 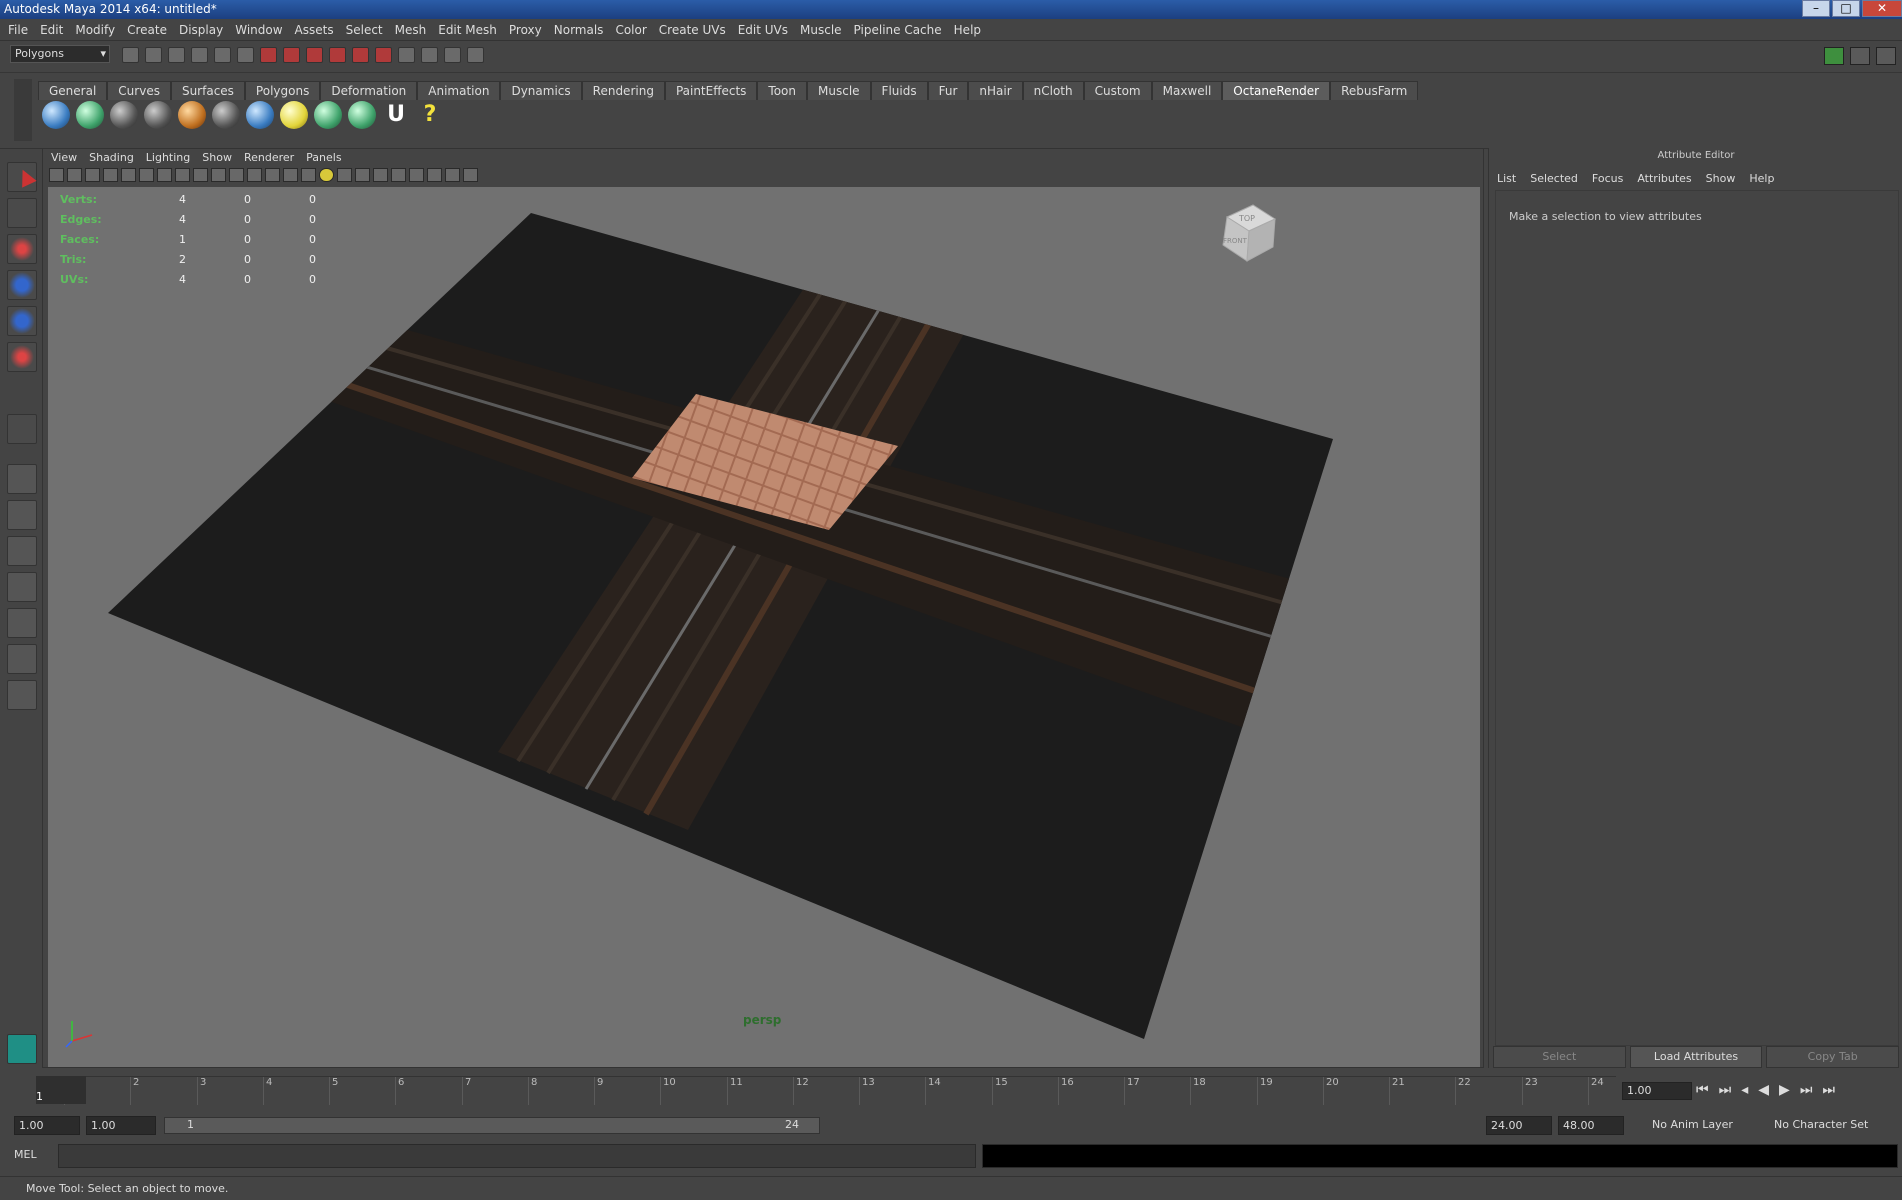 I want to click on u-icon: U, so click(x=396, y=115).